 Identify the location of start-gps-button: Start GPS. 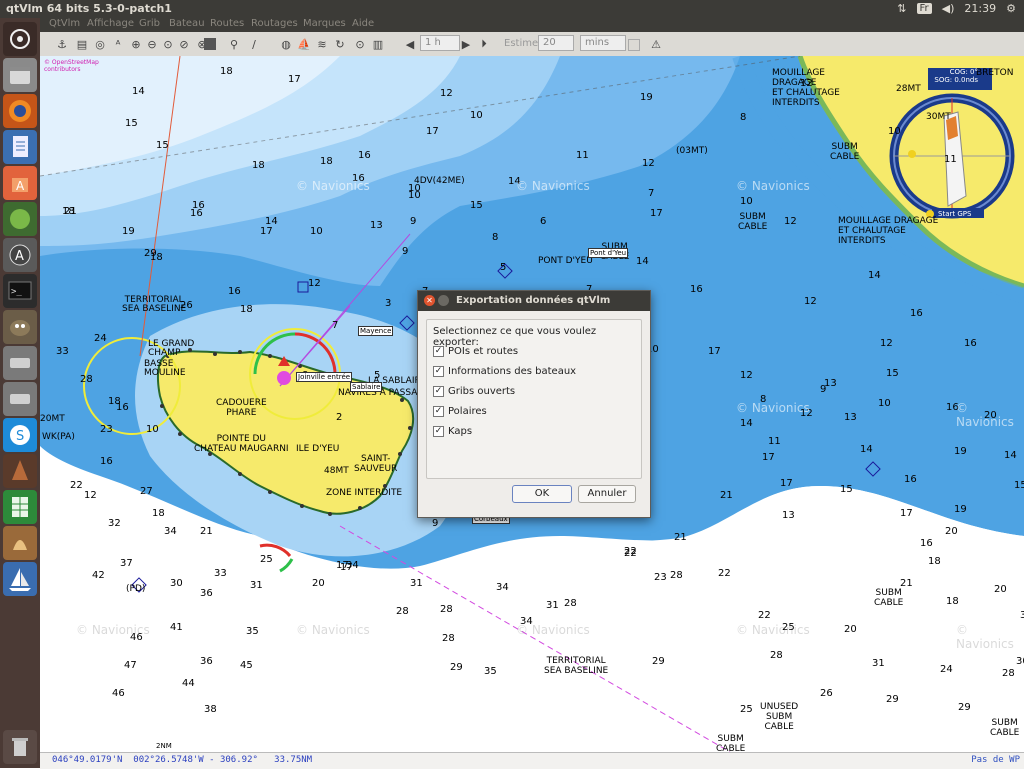
(955, 214).